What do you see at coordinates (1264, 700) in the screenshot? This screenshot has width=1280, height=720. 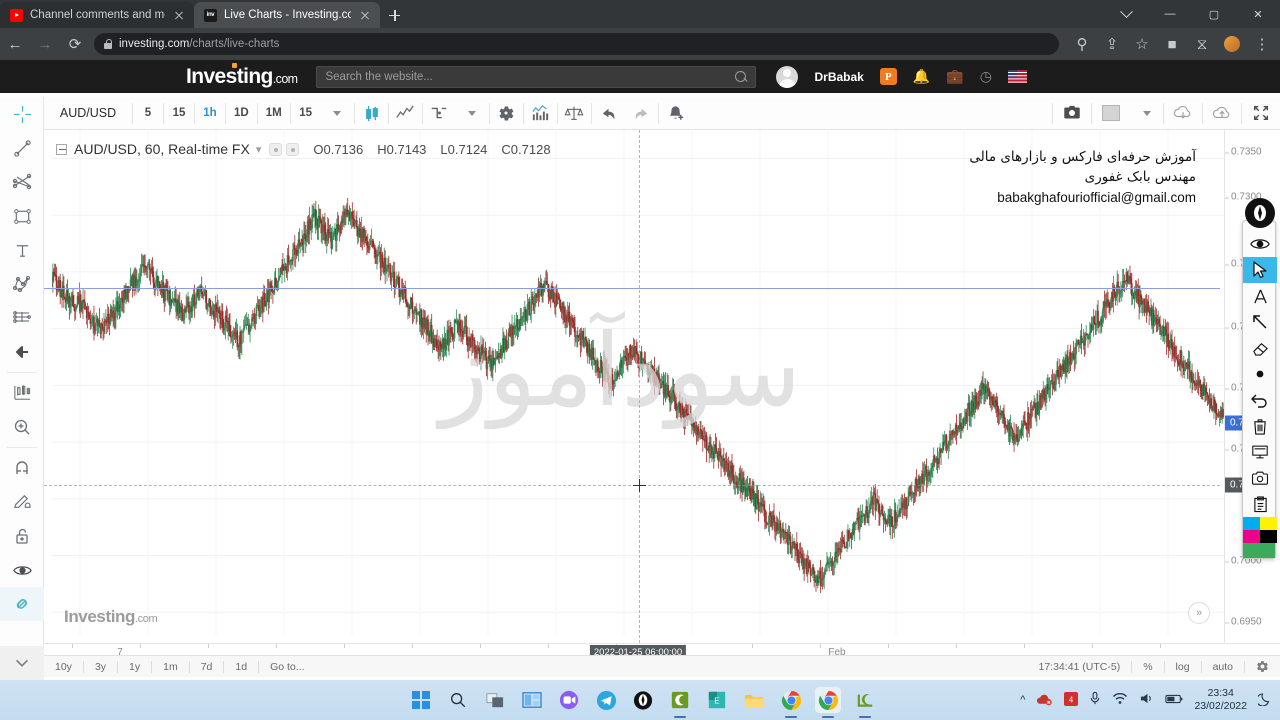 I see `moon-icon` at bounding box center [1264, 700].